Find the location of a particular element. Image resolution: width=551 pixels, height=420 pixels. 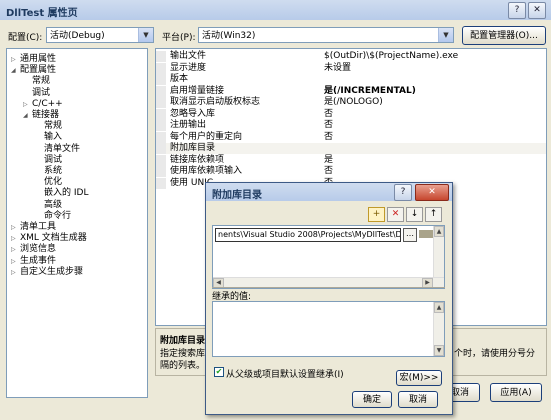

tree-item-label: 嵌入的 IDL is located at coordinates (66, 193).